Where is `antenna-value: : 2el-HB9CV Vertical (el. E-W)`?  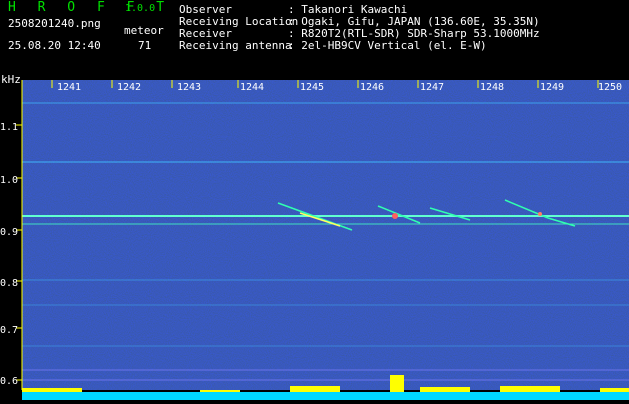 antenna-value: : 2el-HB9CV Vertical (el. E-W) is located at coordinates (387, 45).